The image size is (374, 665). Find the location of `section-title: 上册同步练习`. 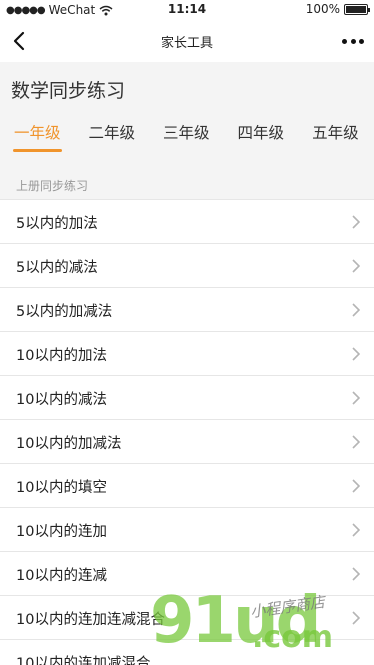

section-title: 上册同步练习 is located at coordinates (52, 186).